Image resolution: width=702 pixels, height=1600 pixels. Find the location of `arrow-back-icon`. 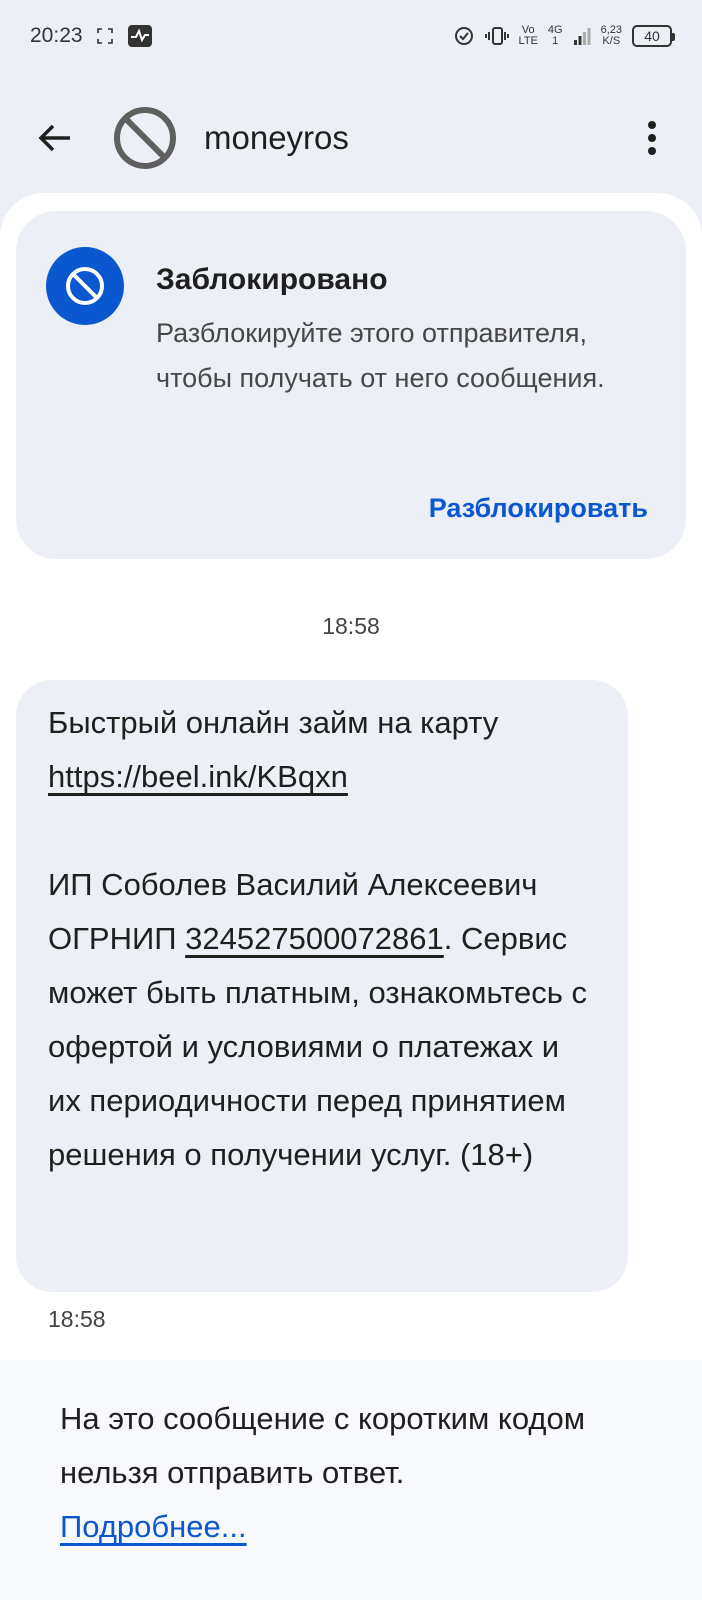

arrow-back-icon is located at coordinates (54, 138).